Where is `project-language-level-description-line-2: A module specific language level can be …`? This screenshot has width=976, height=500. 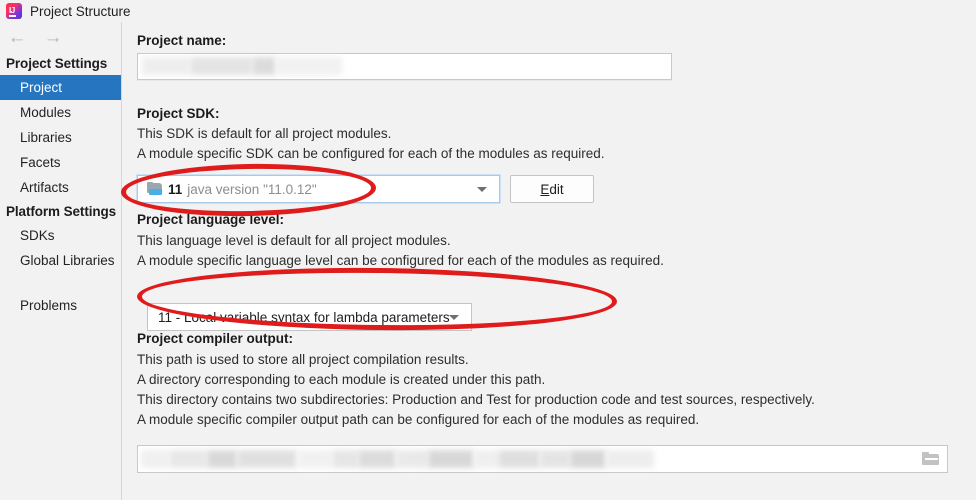
project-language-level-description-line-2: A module specific language level can be … is located at coordinates (400, 260).